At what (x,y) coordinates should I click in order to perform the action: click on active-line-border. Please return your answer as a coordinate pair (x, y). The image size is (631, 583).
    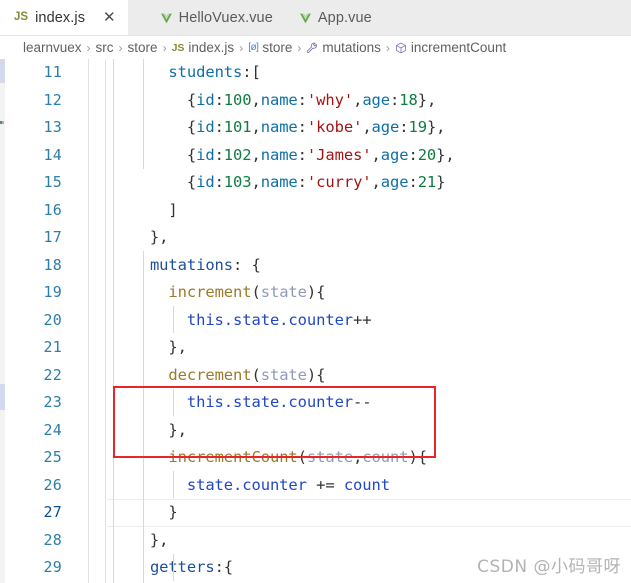
    Looking at the image, I should click on (368, 499).